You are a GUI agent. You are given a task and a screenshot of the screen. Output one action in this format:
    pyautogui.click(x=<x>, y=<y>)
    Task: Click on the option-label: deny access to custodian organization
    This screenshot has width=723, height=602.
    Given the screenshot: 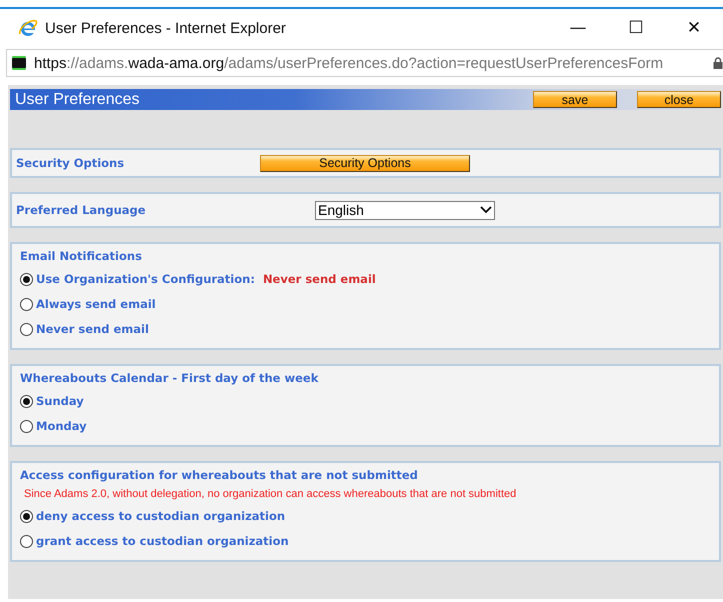 What is the action you would take?
    pyautogui.click(x=161, y=516)
    